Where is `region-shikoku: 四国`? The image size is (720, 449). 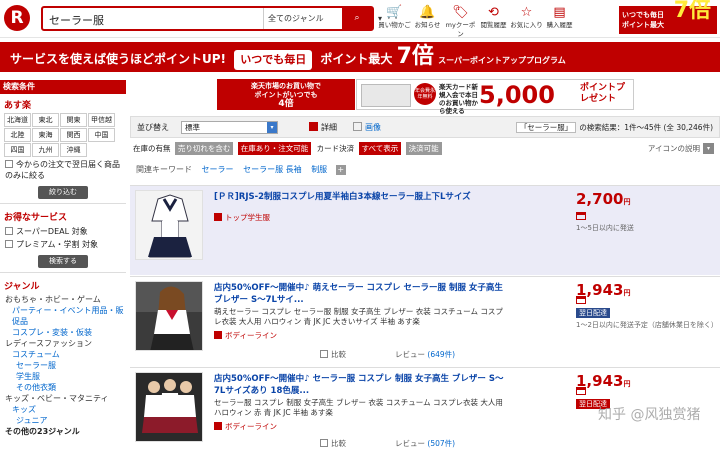 region-shikoku: 四国 is located at coordinates (17, 150).